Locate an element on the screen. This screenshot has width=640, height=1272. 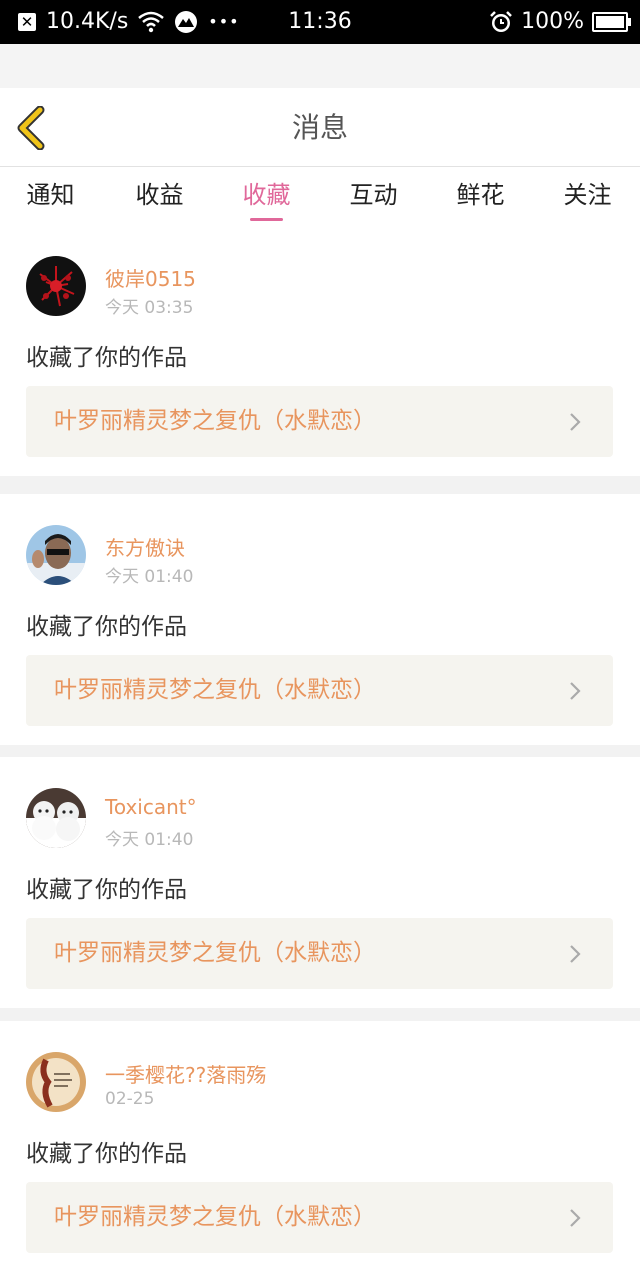
status-right: 100% is located at coordinates (560, 22).